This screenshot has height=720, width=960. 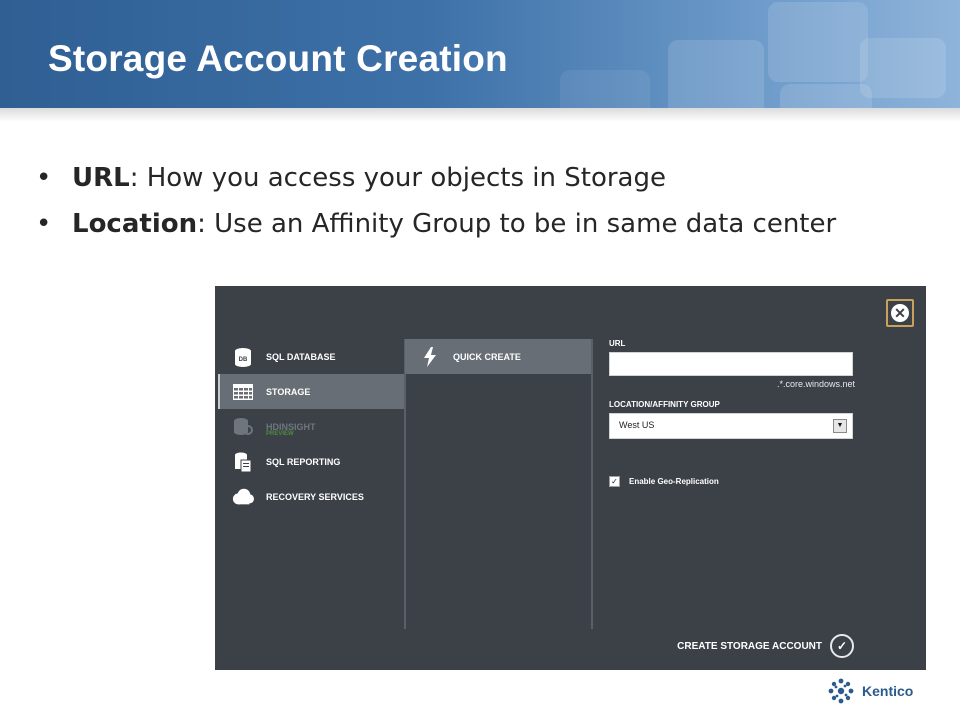 I want to click on url-input, so click(x=731, y=364).